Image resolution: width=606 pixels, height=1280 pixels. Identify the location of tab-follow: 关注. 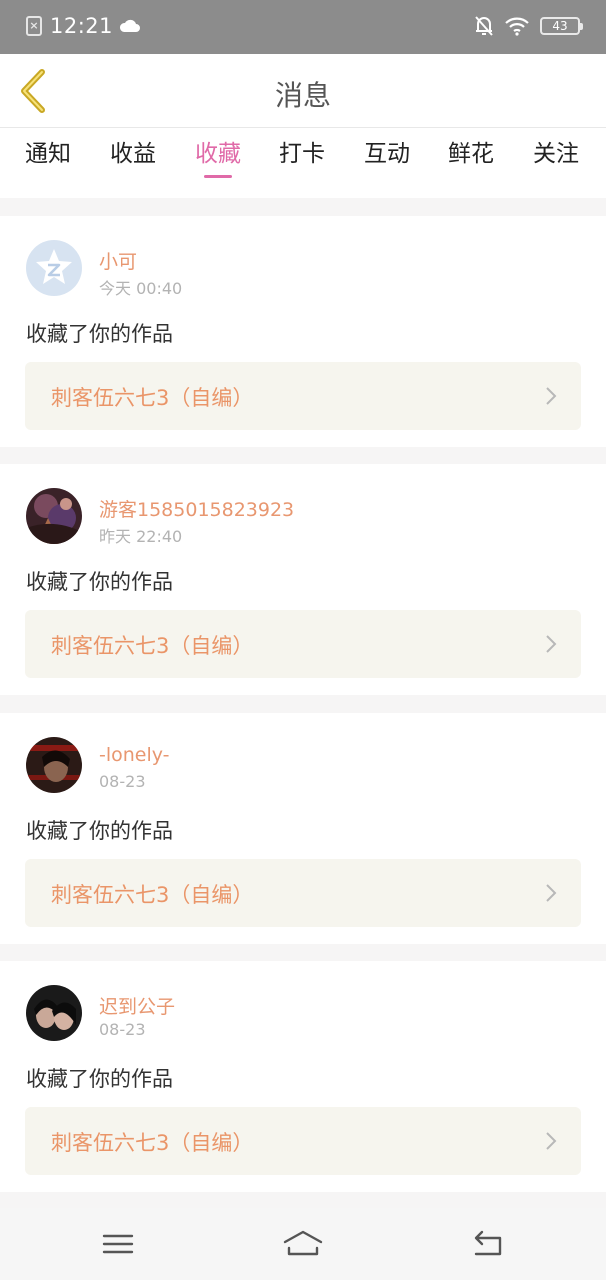
(556, 154).